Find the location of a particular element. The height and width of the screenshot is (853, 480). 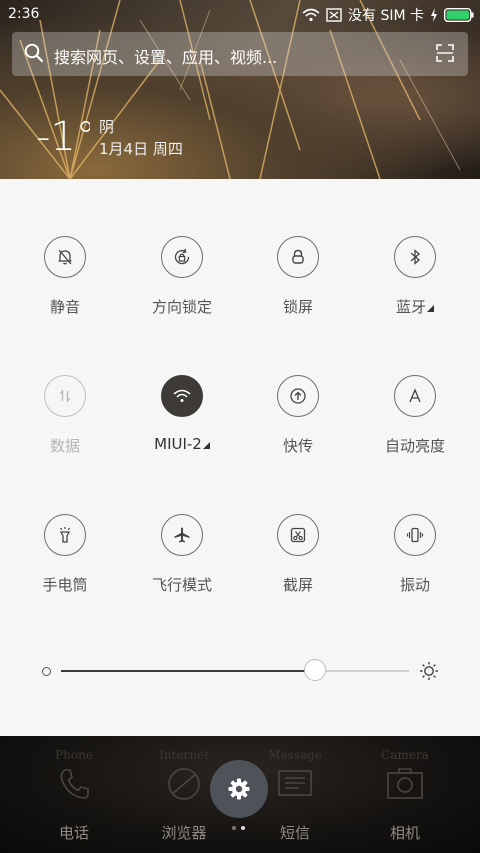

toggle-auto-brightness: 自动亮度 is located at coordinates (415, 415).